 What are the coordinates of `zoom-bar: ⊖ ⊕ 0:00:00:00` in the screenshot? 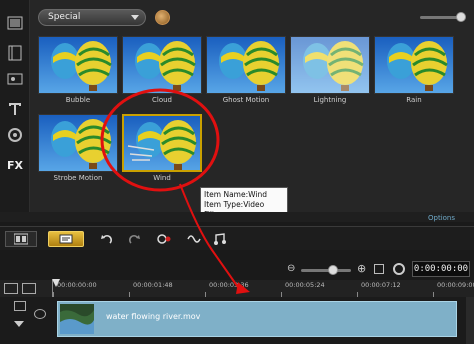 It's located at (237, 268).